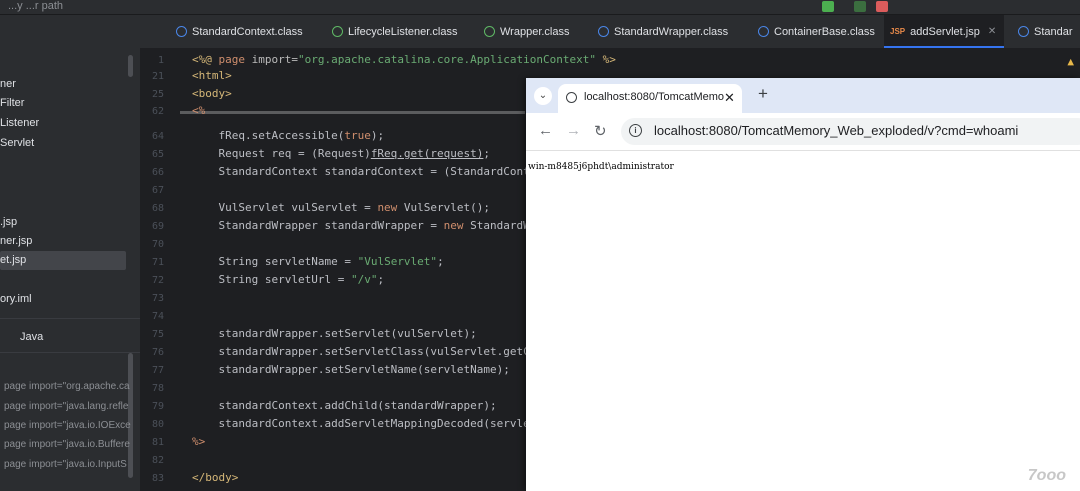 This screenshot has width=1080, height=491. I want to click on sidebar-item-iml: ory.iml, so click(16, 299).